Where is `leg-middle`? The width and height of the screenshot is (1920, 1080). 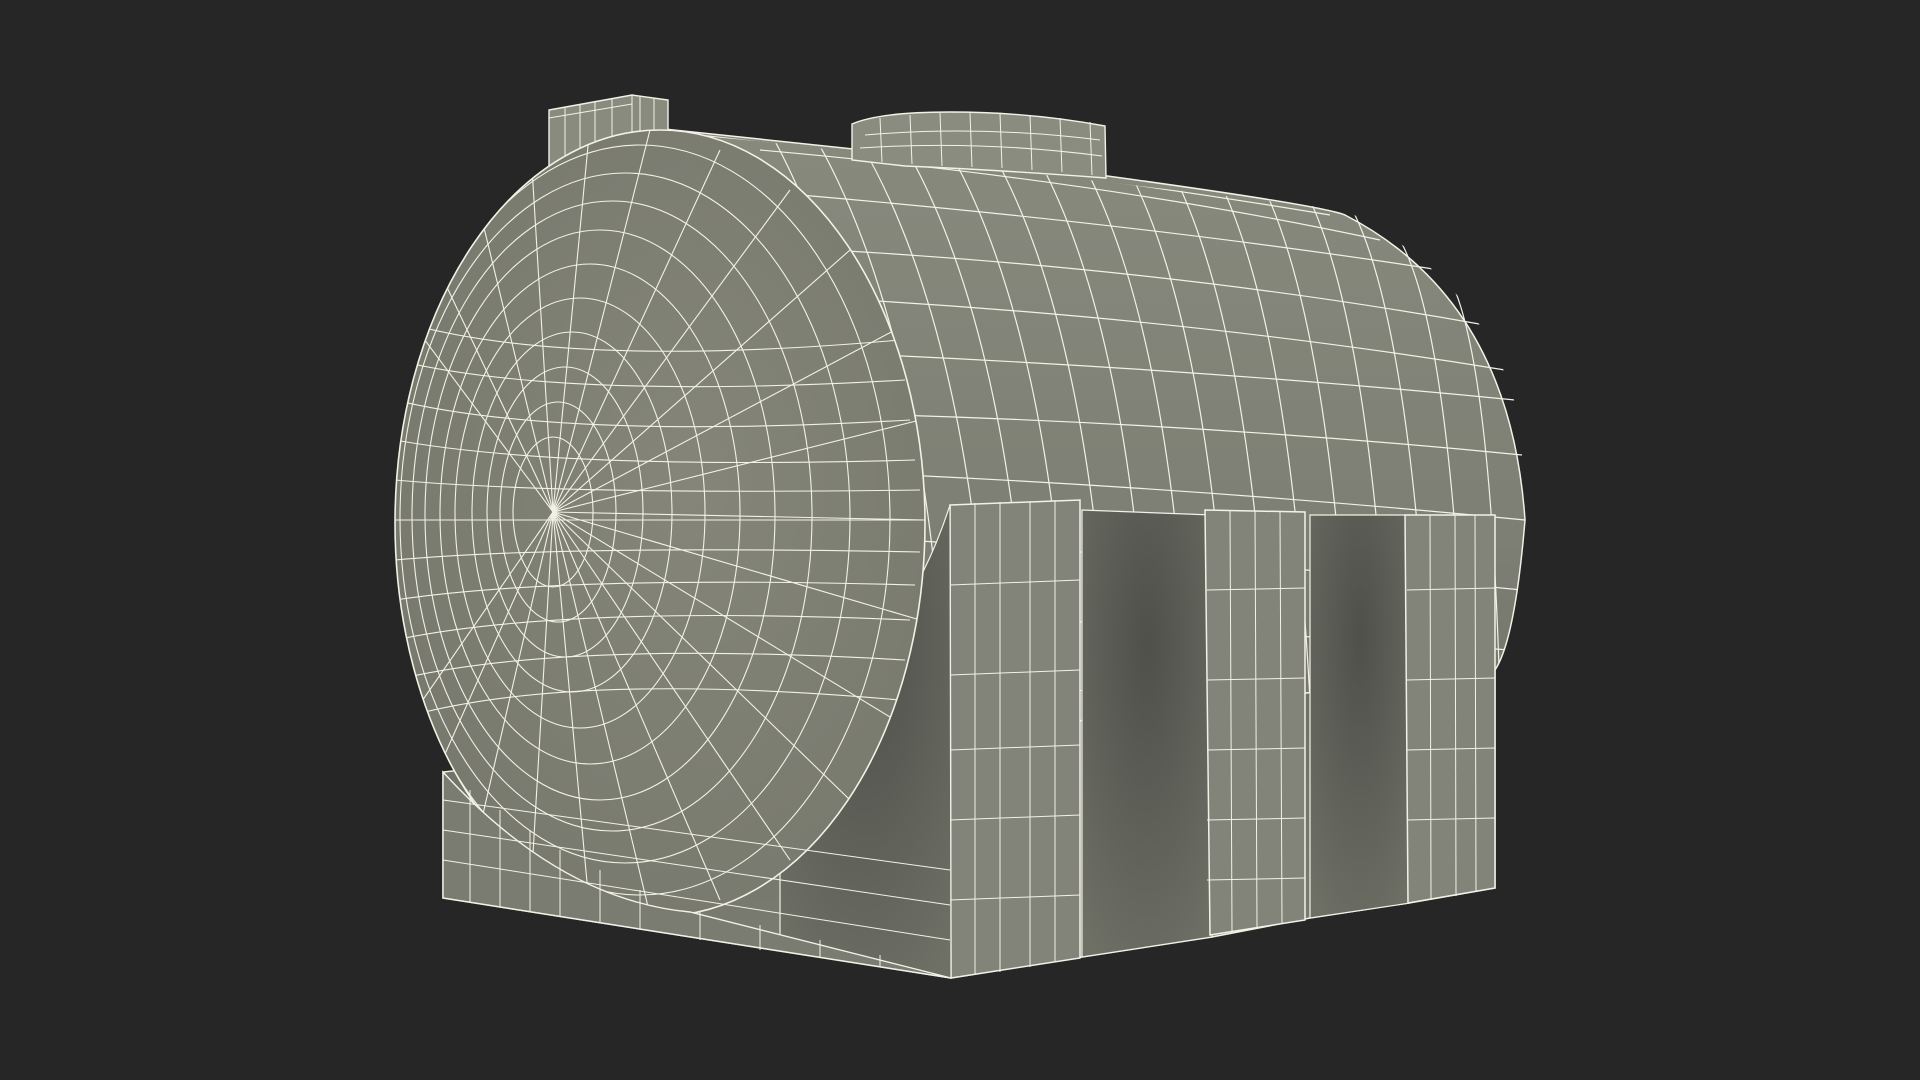
leg-middle is located at coordinates (1193, 733).